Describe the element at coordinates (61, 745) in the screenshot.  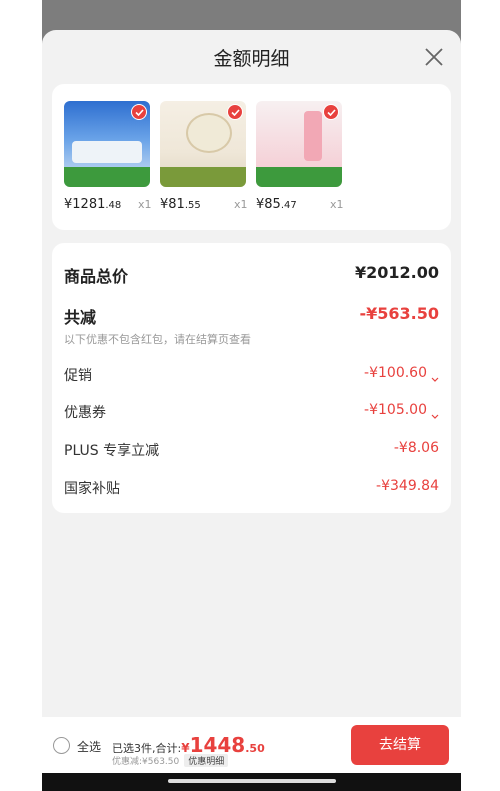
I see `select-all-radio` at that location.